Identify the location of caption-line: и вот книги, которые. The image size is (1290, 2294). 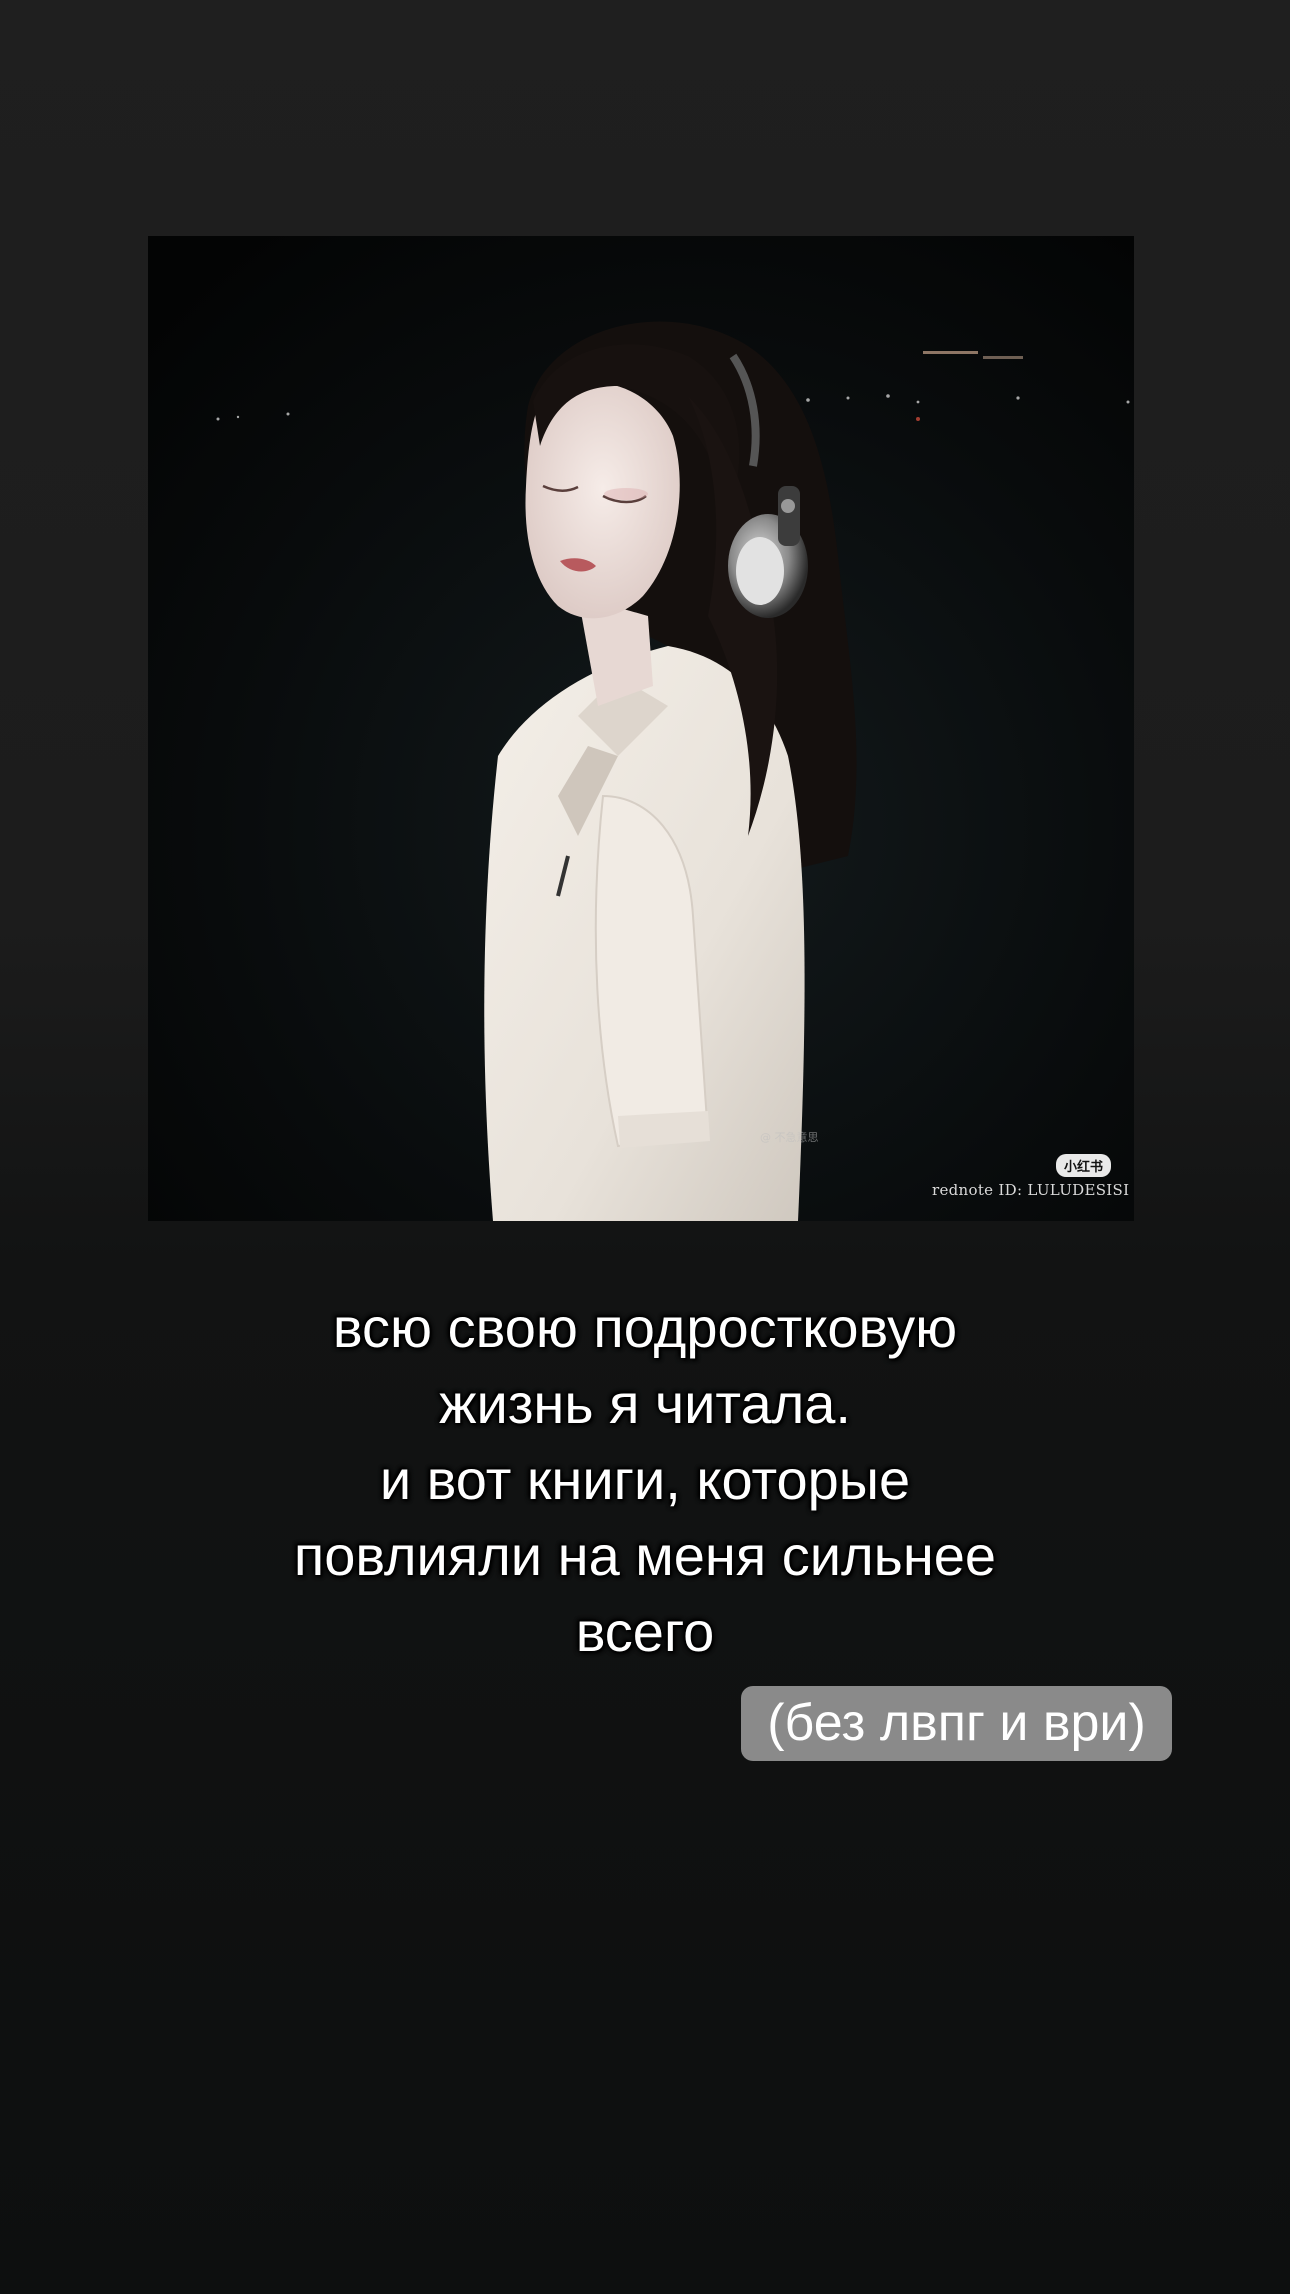
(645, 1479).